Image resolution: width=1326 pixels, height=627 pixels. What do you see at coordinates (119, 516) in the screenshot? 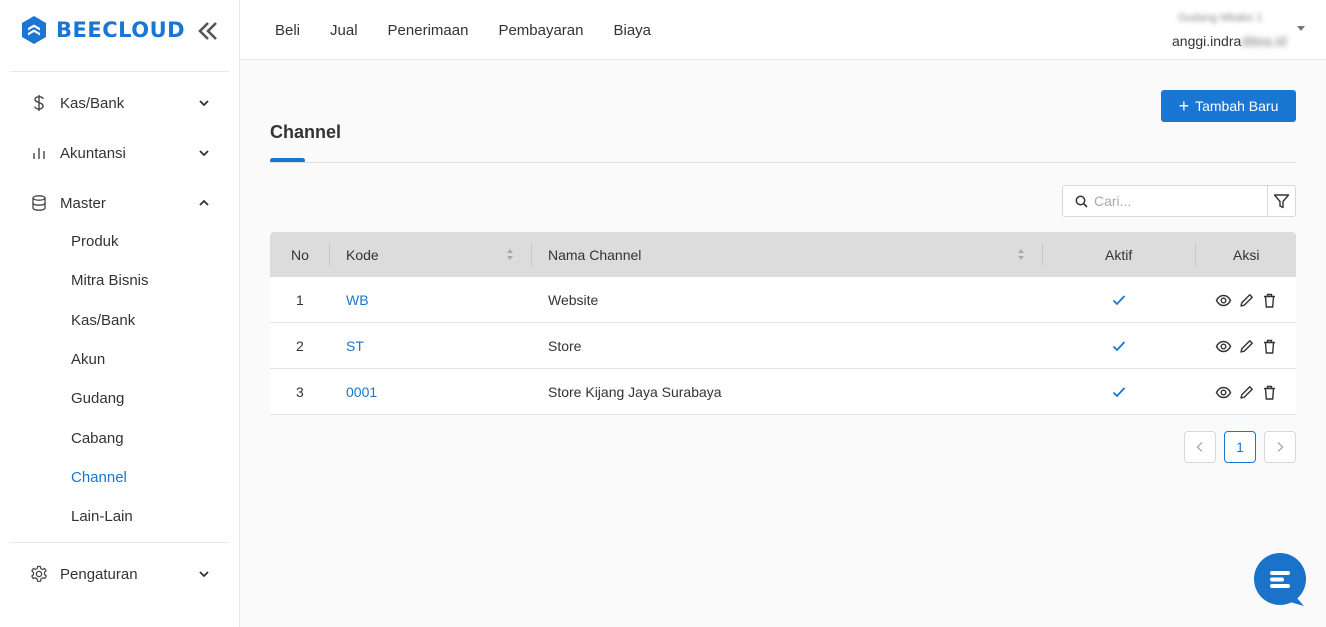
I see `sidebar-subitem-lain-lain: Lain-Lain` at bounding box center [119, 516].